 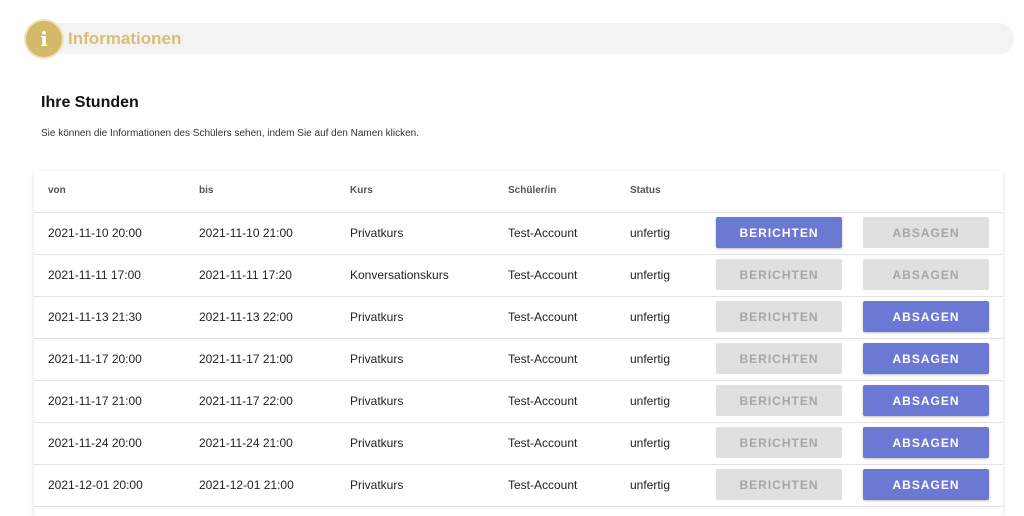 What do you see at coordinates (95, 359) in the screenshot?
I see `cell-von: 2021-11-17 20:00` at bounding box center [95, 359].